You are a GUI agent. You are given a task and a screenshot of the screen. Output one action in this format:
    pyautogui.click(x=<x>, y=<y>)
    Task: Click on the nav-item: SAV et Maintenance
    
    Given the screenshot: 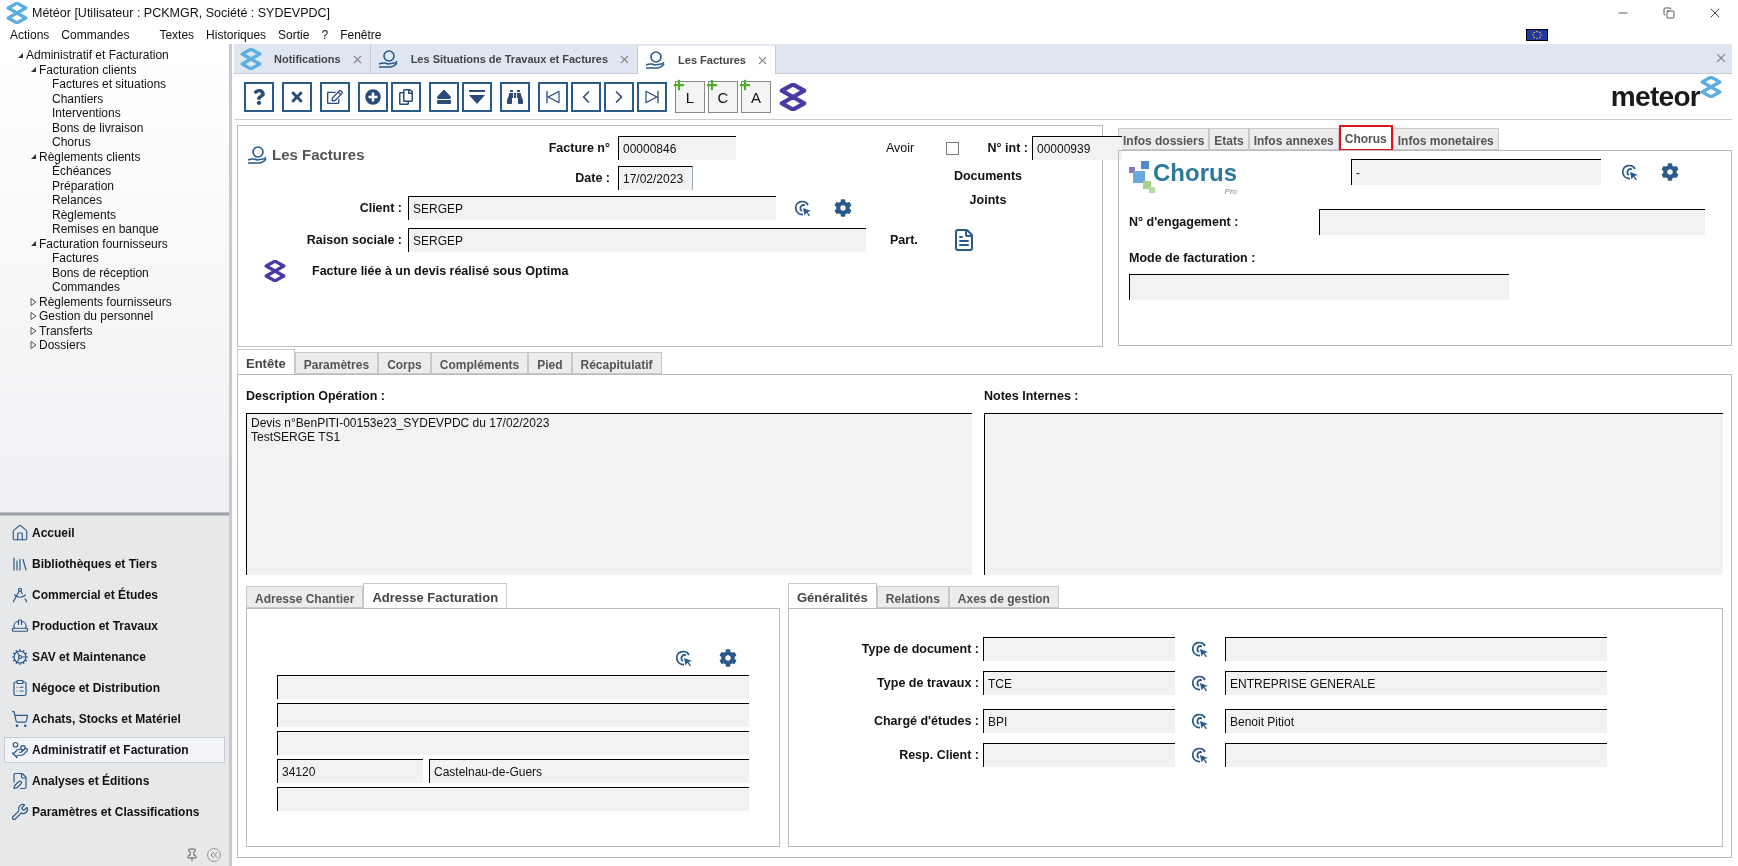 What is the action you would take?
    pyautogui.click(x=114, y=657)
    